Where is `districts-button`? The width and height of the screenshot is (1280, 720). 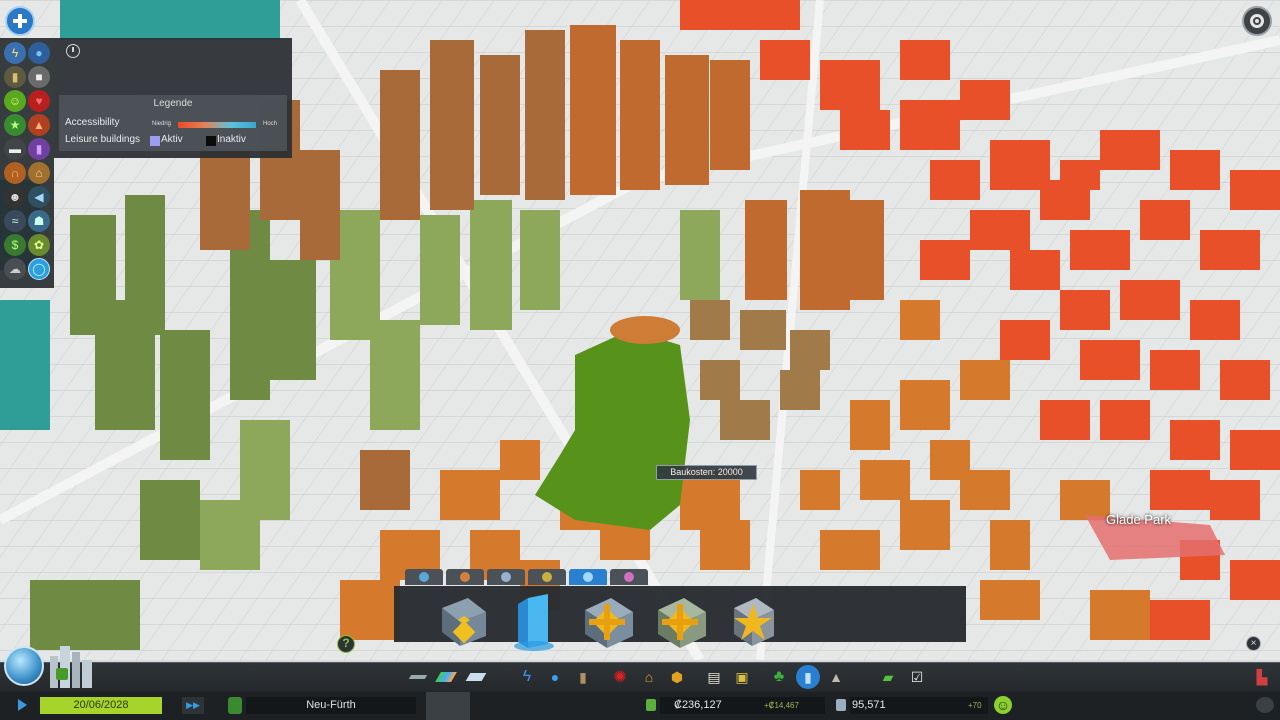
districts-button is located at coordinates (476, 677).